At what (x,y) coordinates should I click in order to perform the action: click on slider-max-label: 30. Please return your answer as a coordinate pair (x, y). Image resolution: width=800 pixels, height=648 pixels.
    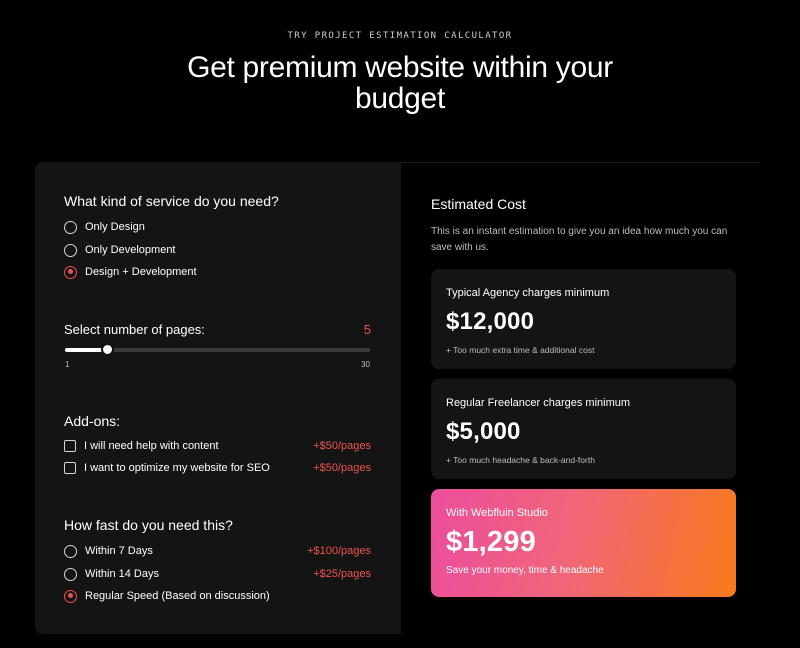
    Looking at the image, I should click on (365, 364).